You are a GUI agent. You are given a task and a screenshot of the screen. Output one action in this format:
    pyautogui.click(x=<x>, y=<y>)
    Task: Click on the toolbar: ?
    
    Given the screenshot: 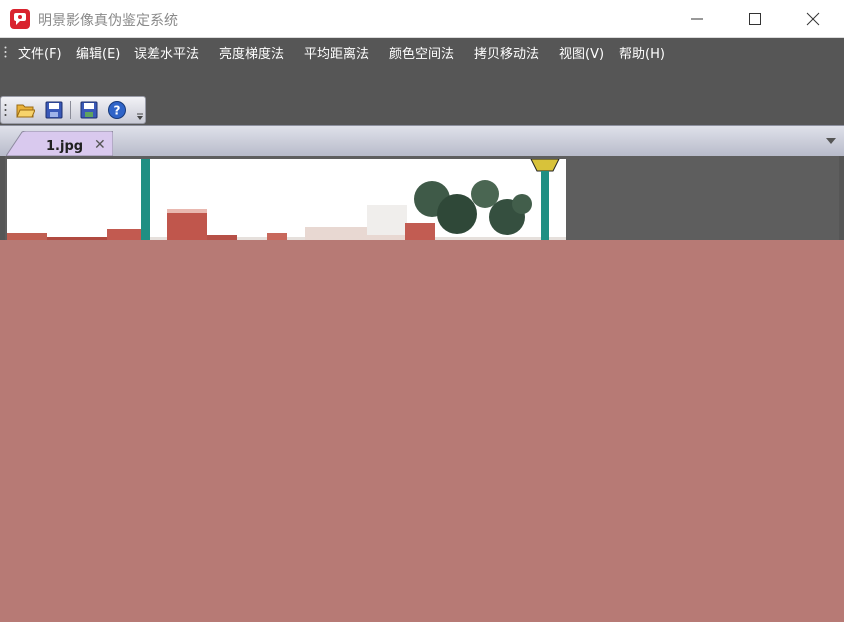 What is the action you would take?
    pyautogui.click(x=73, y=110)
    